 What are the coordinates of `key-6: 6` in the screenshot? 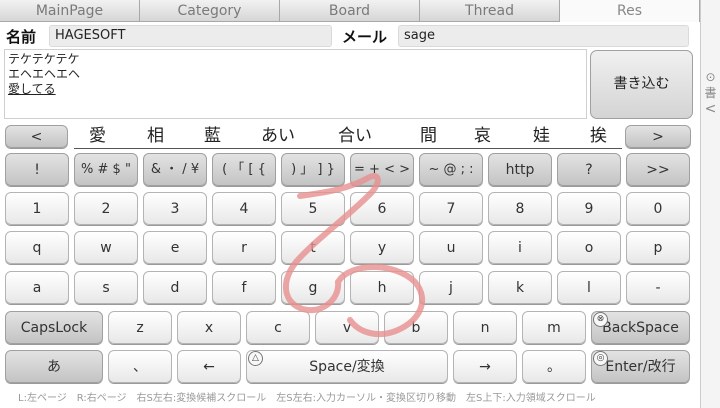 It's located at (382, 208).